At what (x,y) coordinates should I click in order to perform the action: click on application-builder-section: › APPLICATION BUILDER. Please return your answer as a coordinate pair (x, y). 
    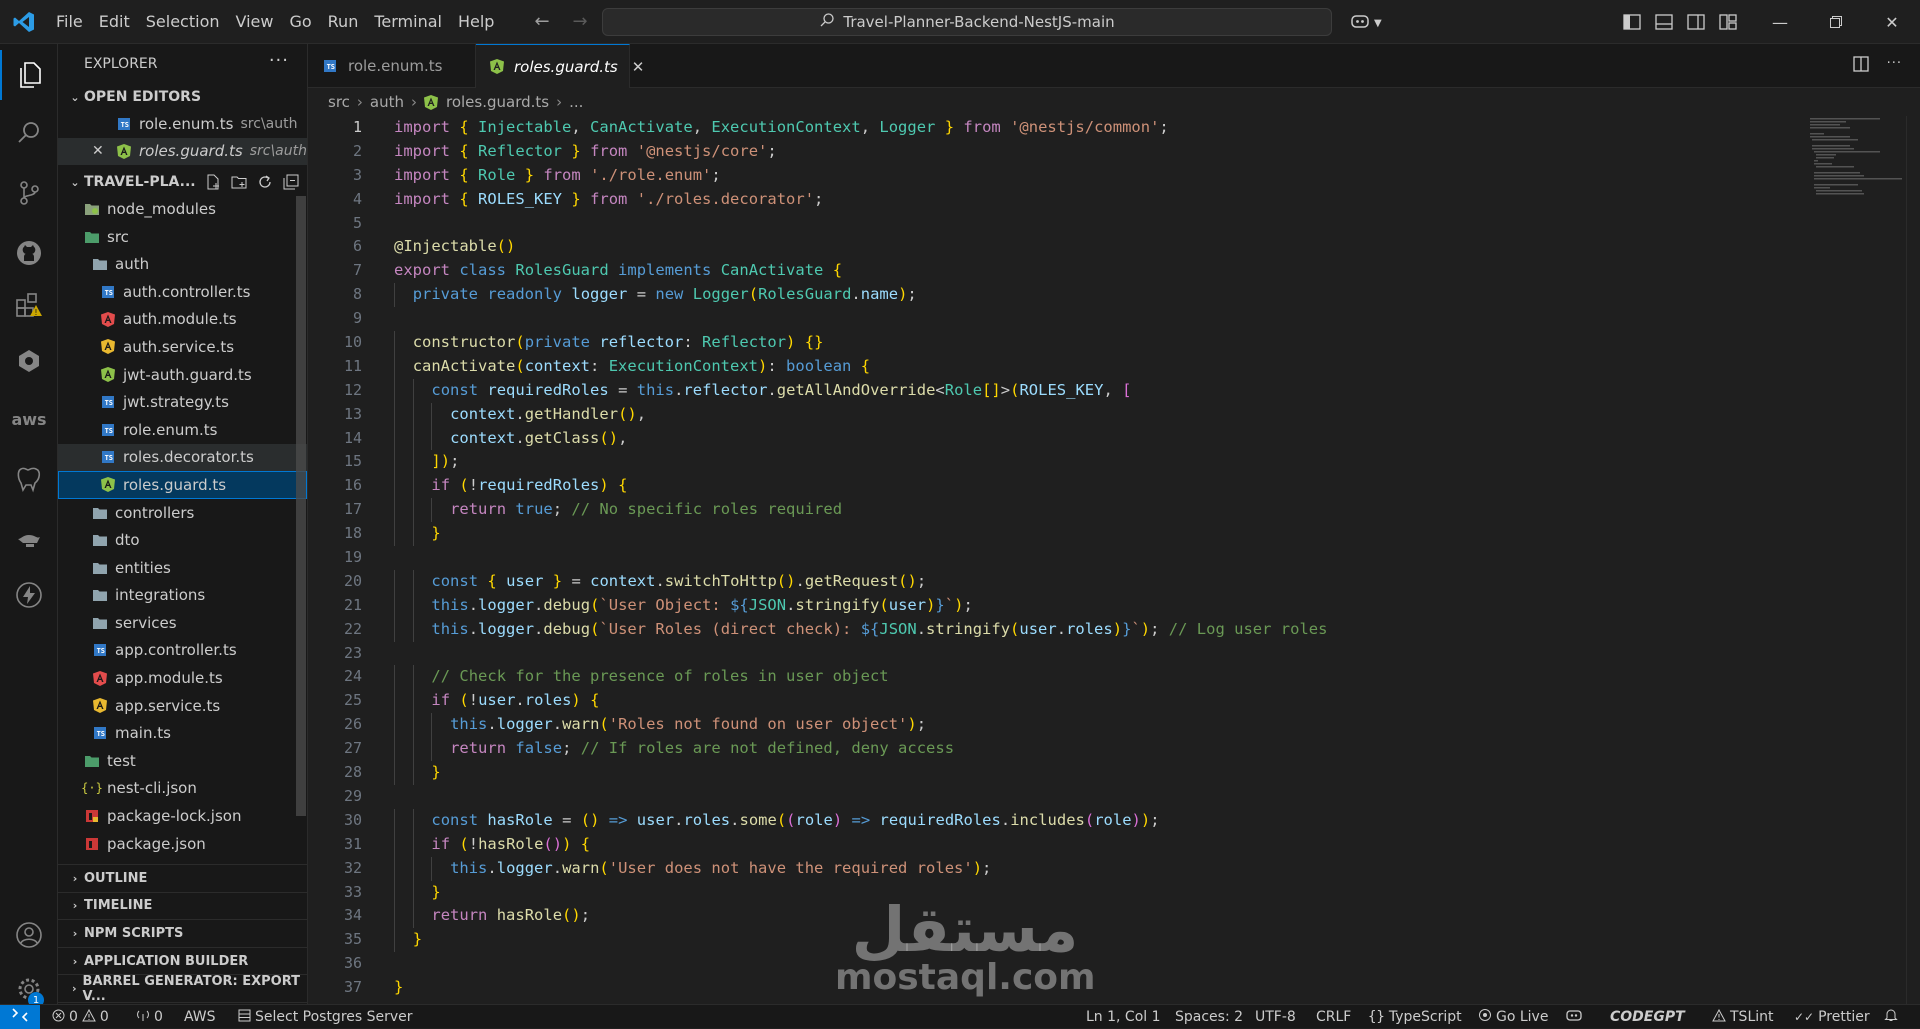
    Looking at the image, I should click on (182, 962).